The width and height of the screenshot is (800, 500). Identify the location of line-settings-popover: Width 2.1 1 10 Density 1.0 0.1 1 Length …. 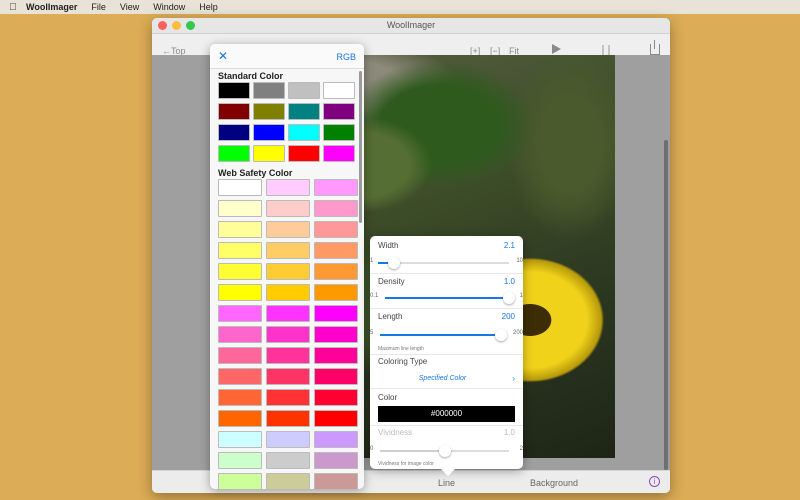
(446, 356).